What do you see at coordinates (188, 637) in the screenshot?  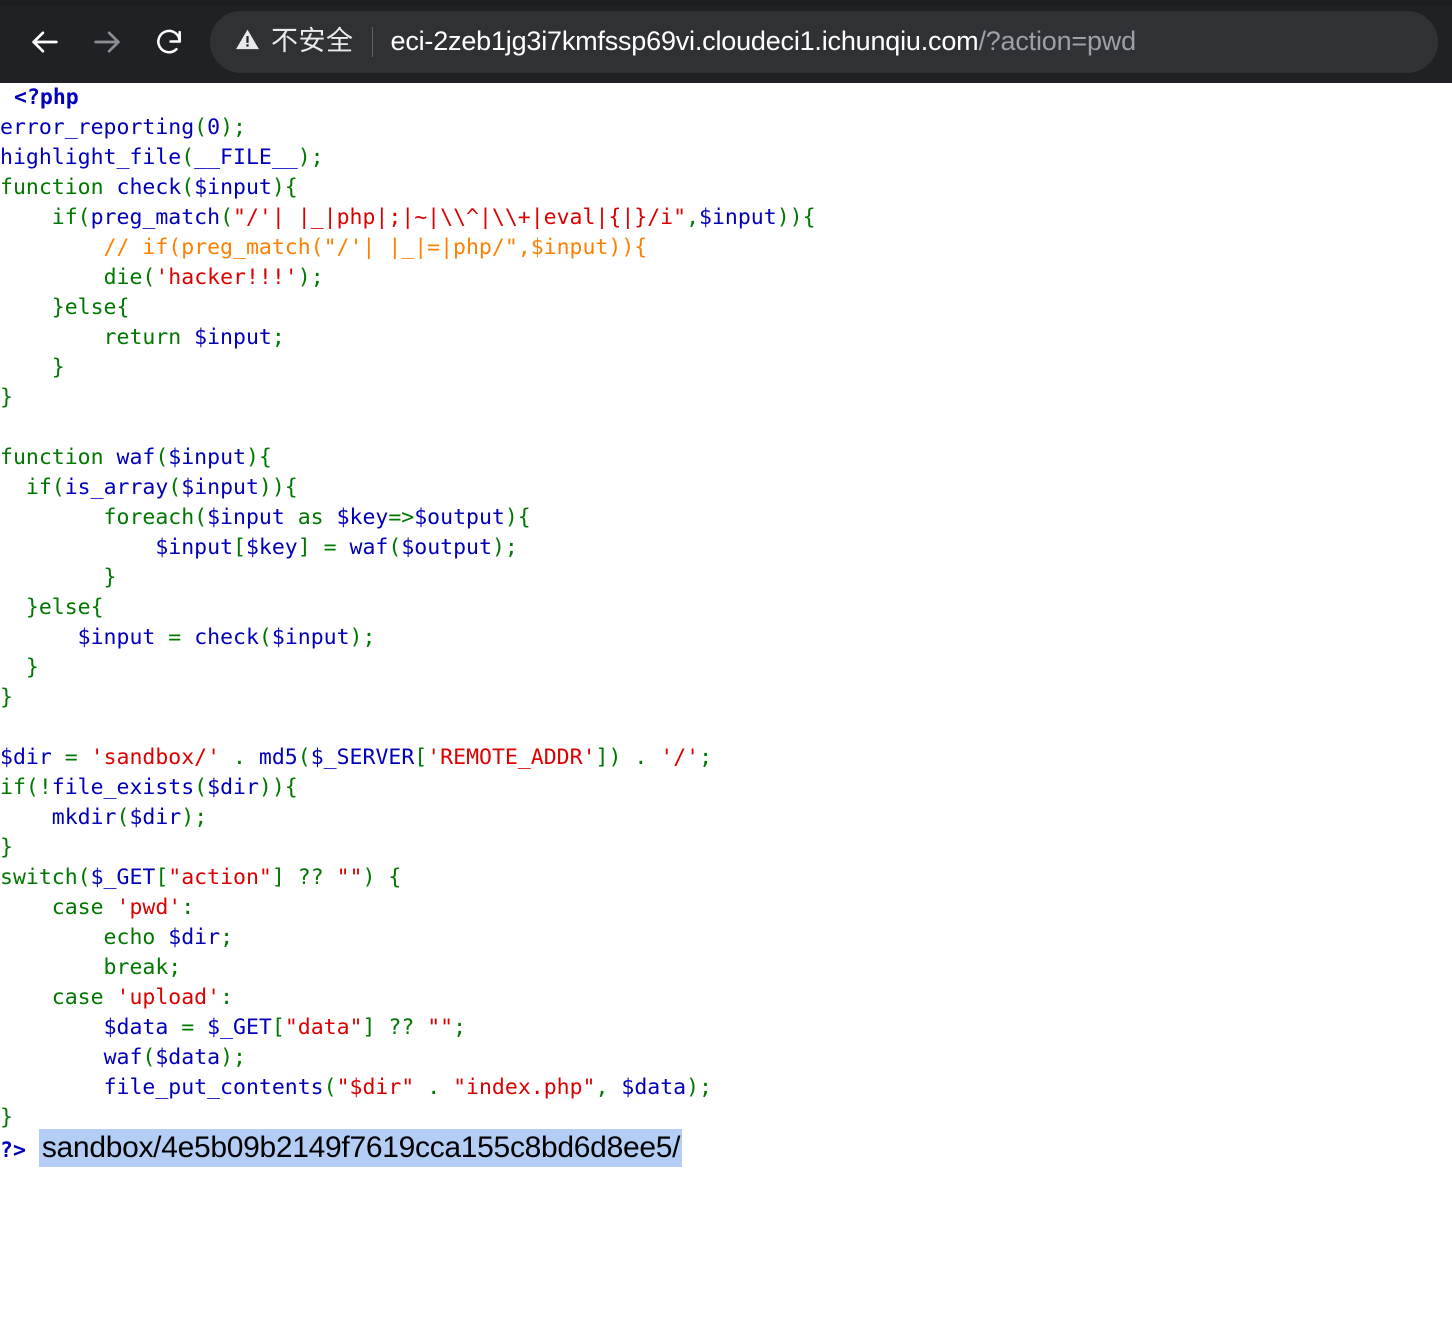 I see `code-line: $input = check($input);` at bounding box center [188, 637].